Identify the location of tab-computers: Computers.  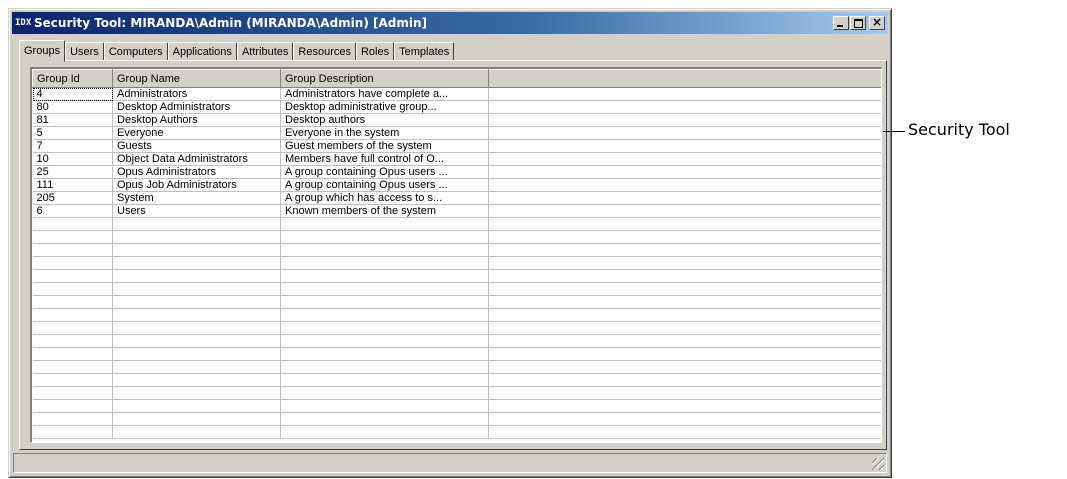
(135, 51).